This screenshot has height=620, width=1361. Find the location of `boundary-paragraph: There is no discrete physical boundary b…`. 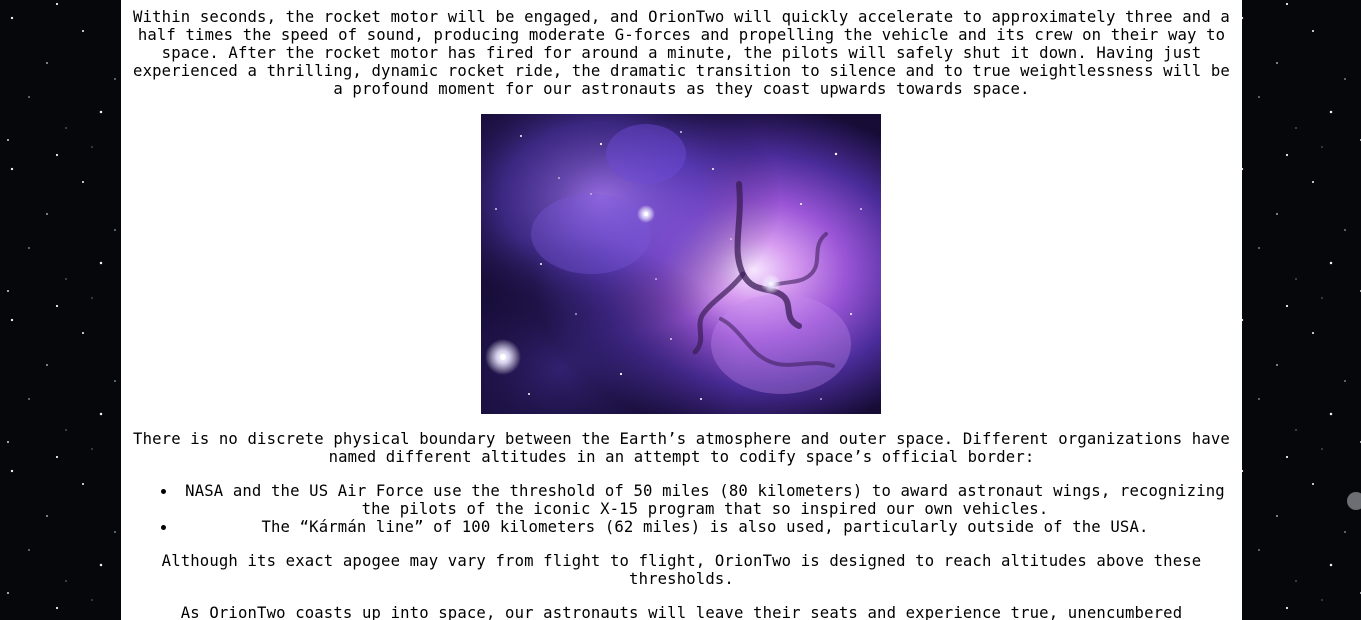

boundary-paragraph: There is no discrete physical boundary b… is located at coordinates (681, 448).